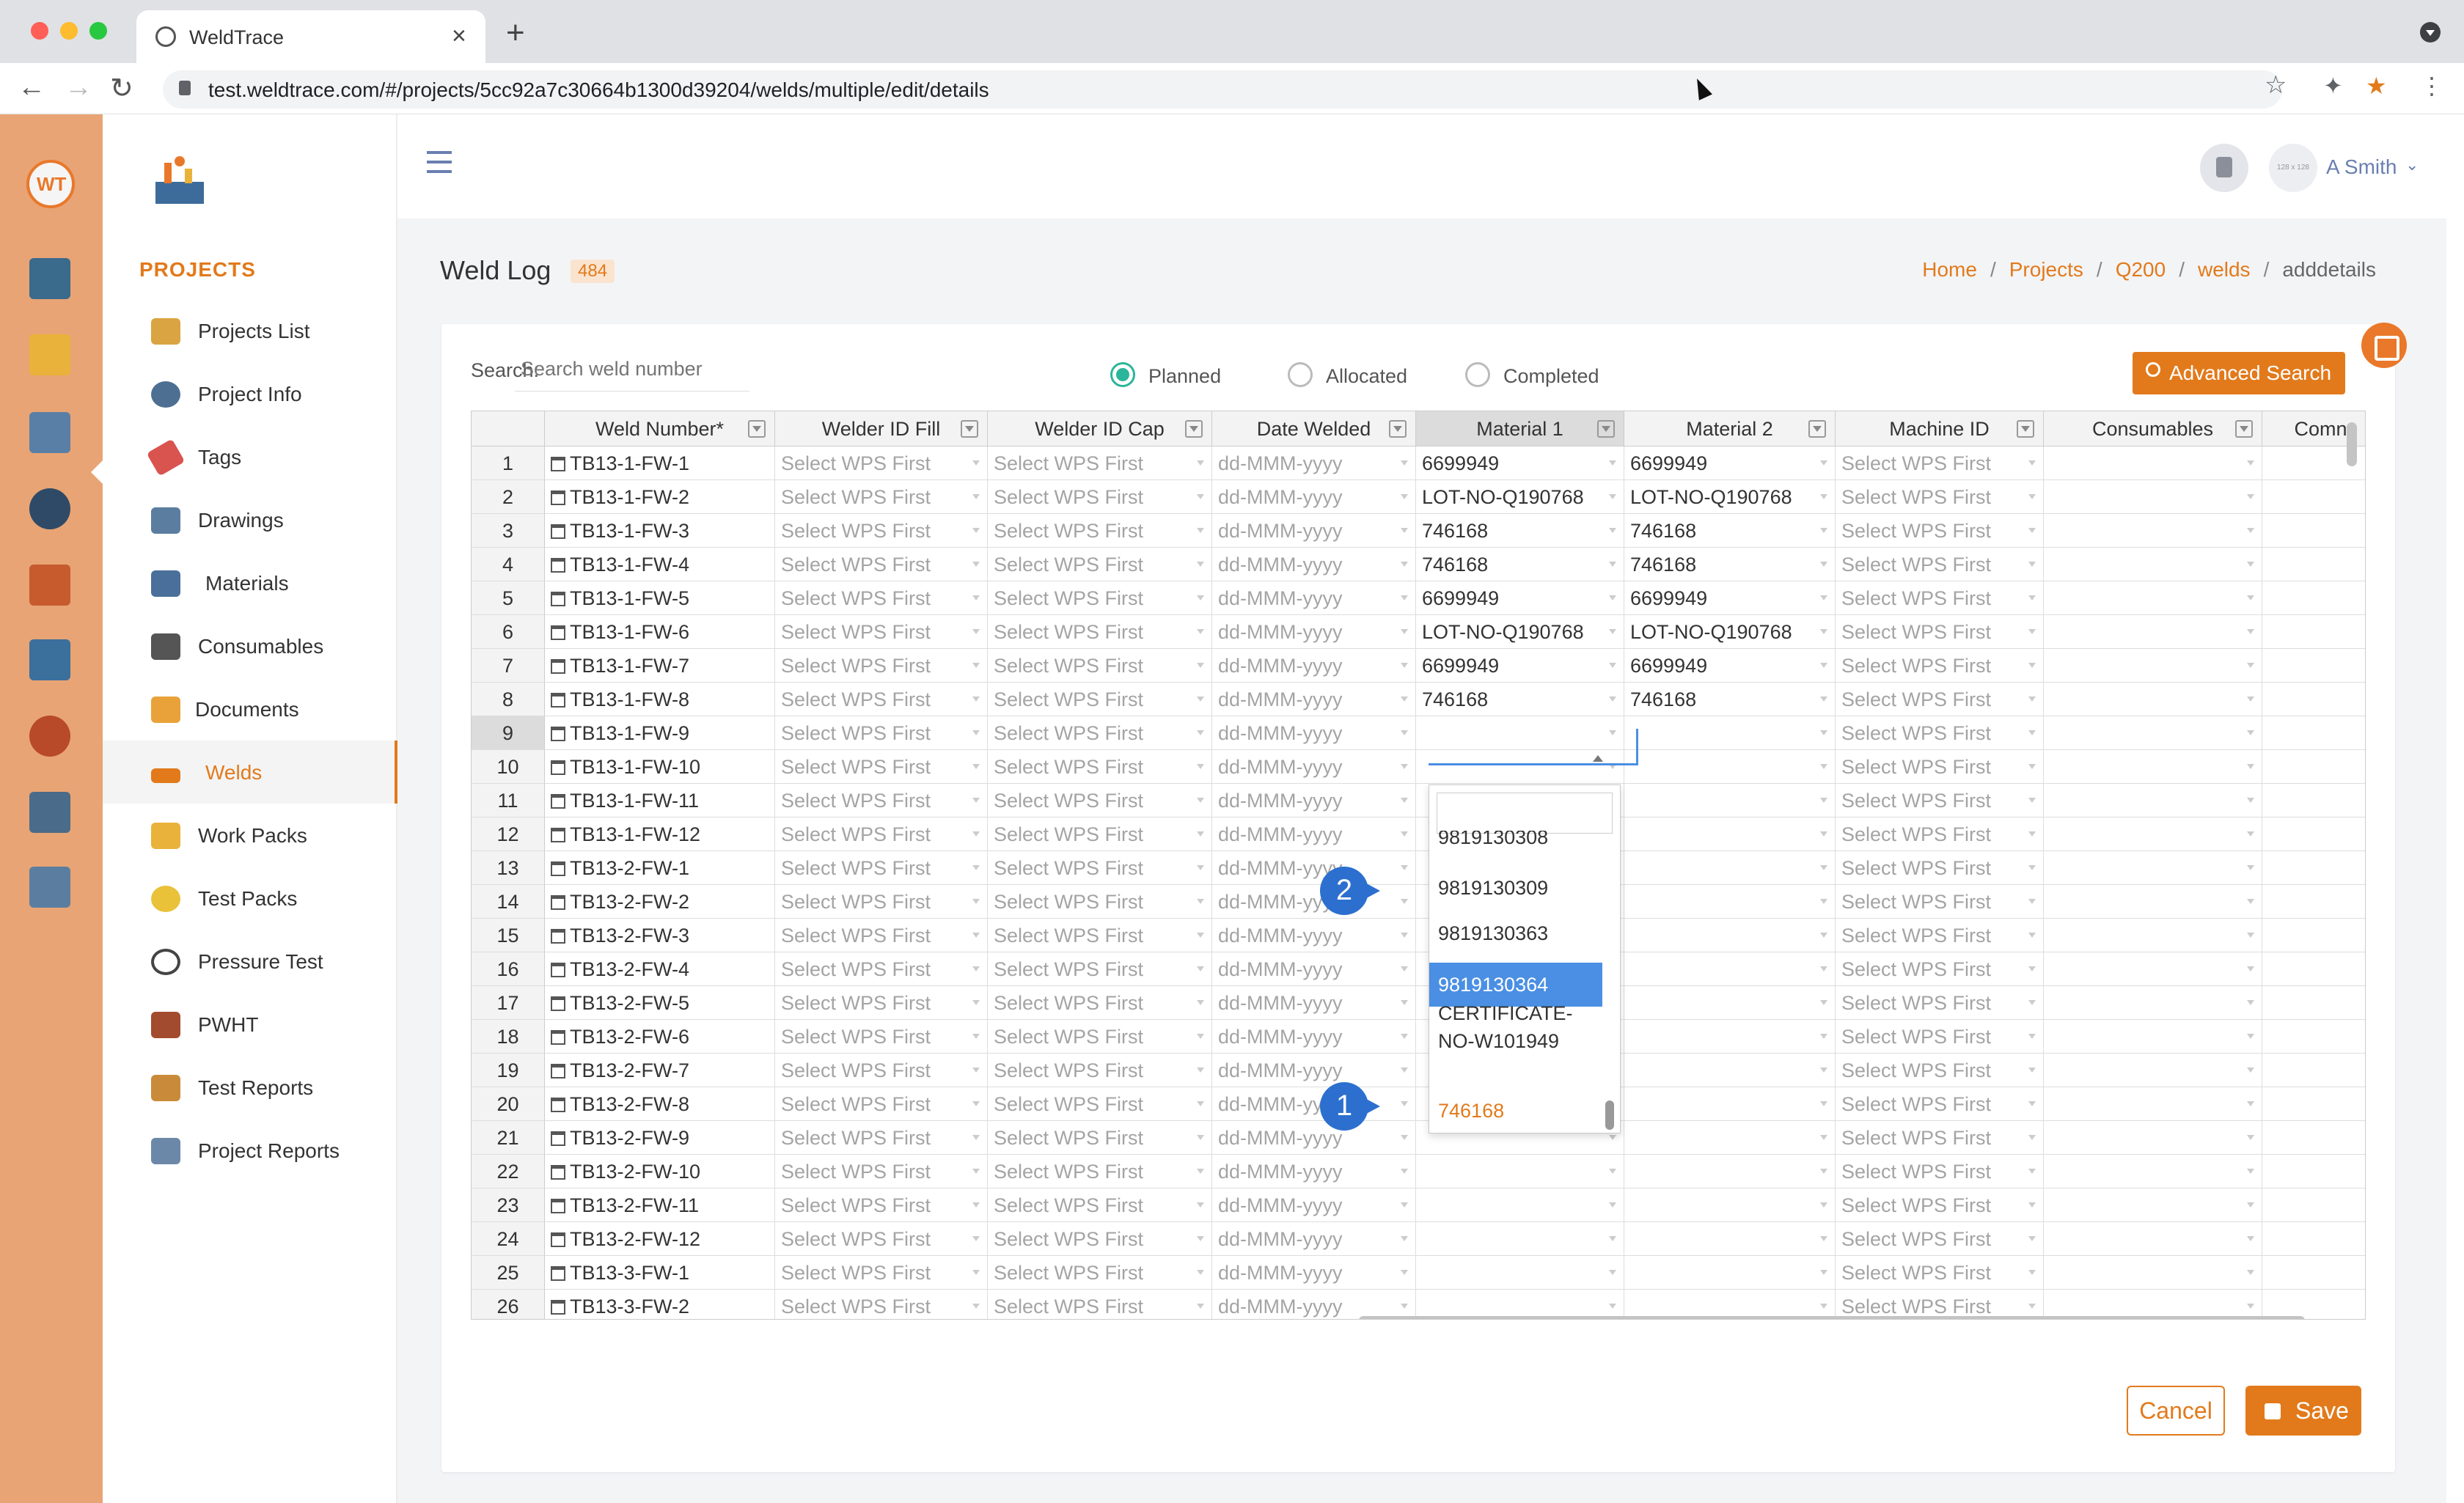 The image size is (2464, 1503). What do you see at coordinates (508, 834) in the screenshot?
I see `row-number: 12` at bounding box center [508, 834].